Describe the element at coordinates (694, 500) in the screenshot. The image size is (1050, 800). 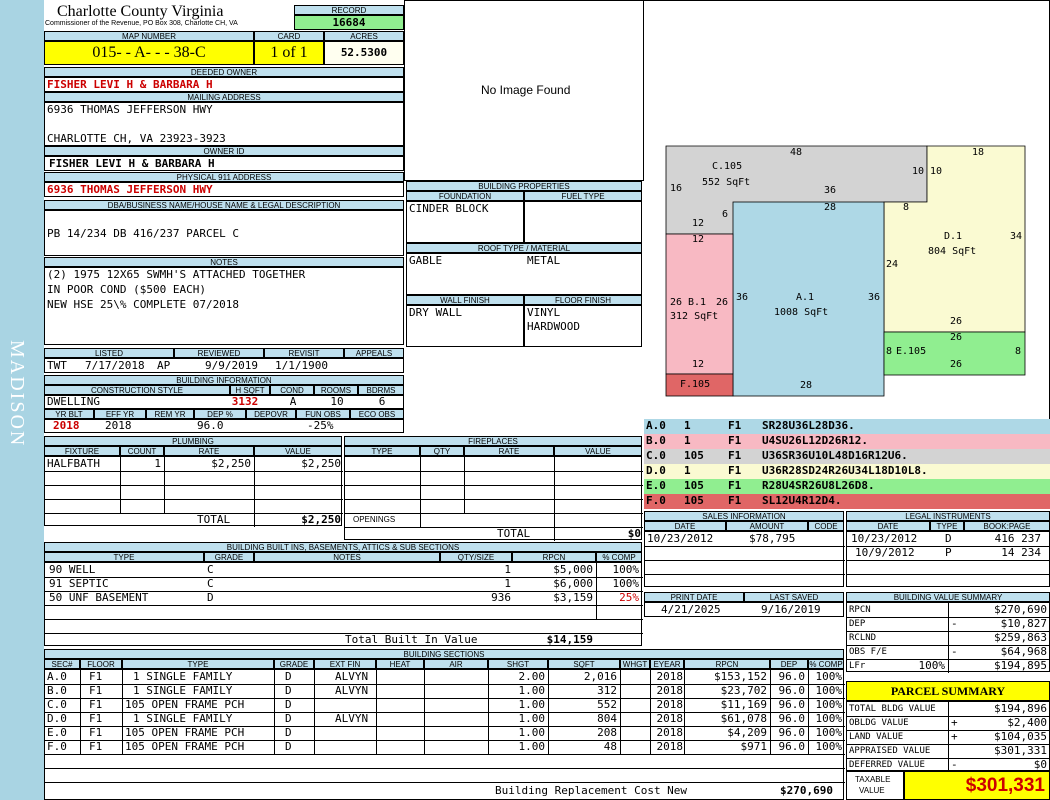
I see `code-n: 105` at that location.